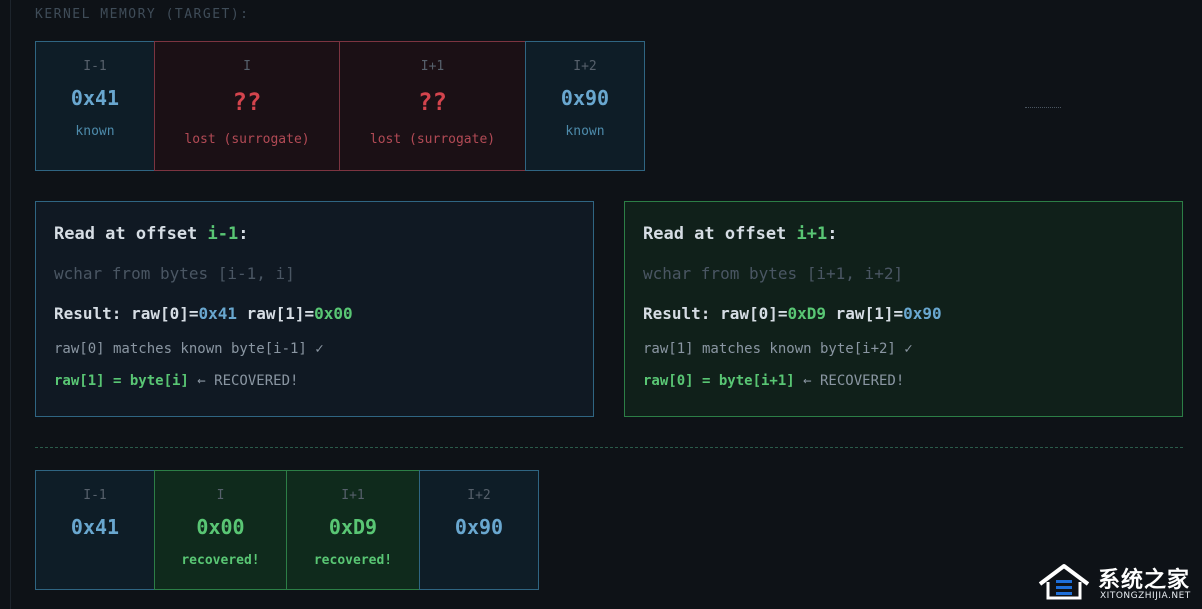 The height and width of the screenshot is (609, 1202). Describe the element at coordinates (353, 527) in the screenshot. I see `cell-value: 0xD9` at that location.